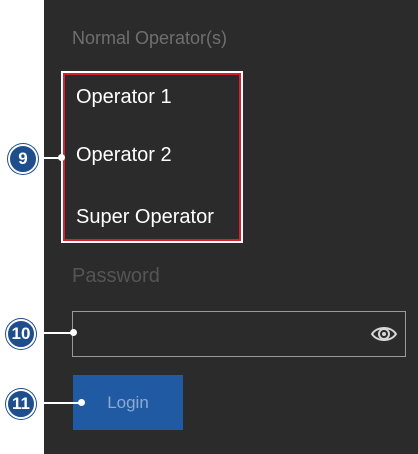 The image size is (418, 454). What do you see at coordinates (124, 155) in the screenshot?
I see `operator-item: Operator 2` at bounding box center [124, 155].